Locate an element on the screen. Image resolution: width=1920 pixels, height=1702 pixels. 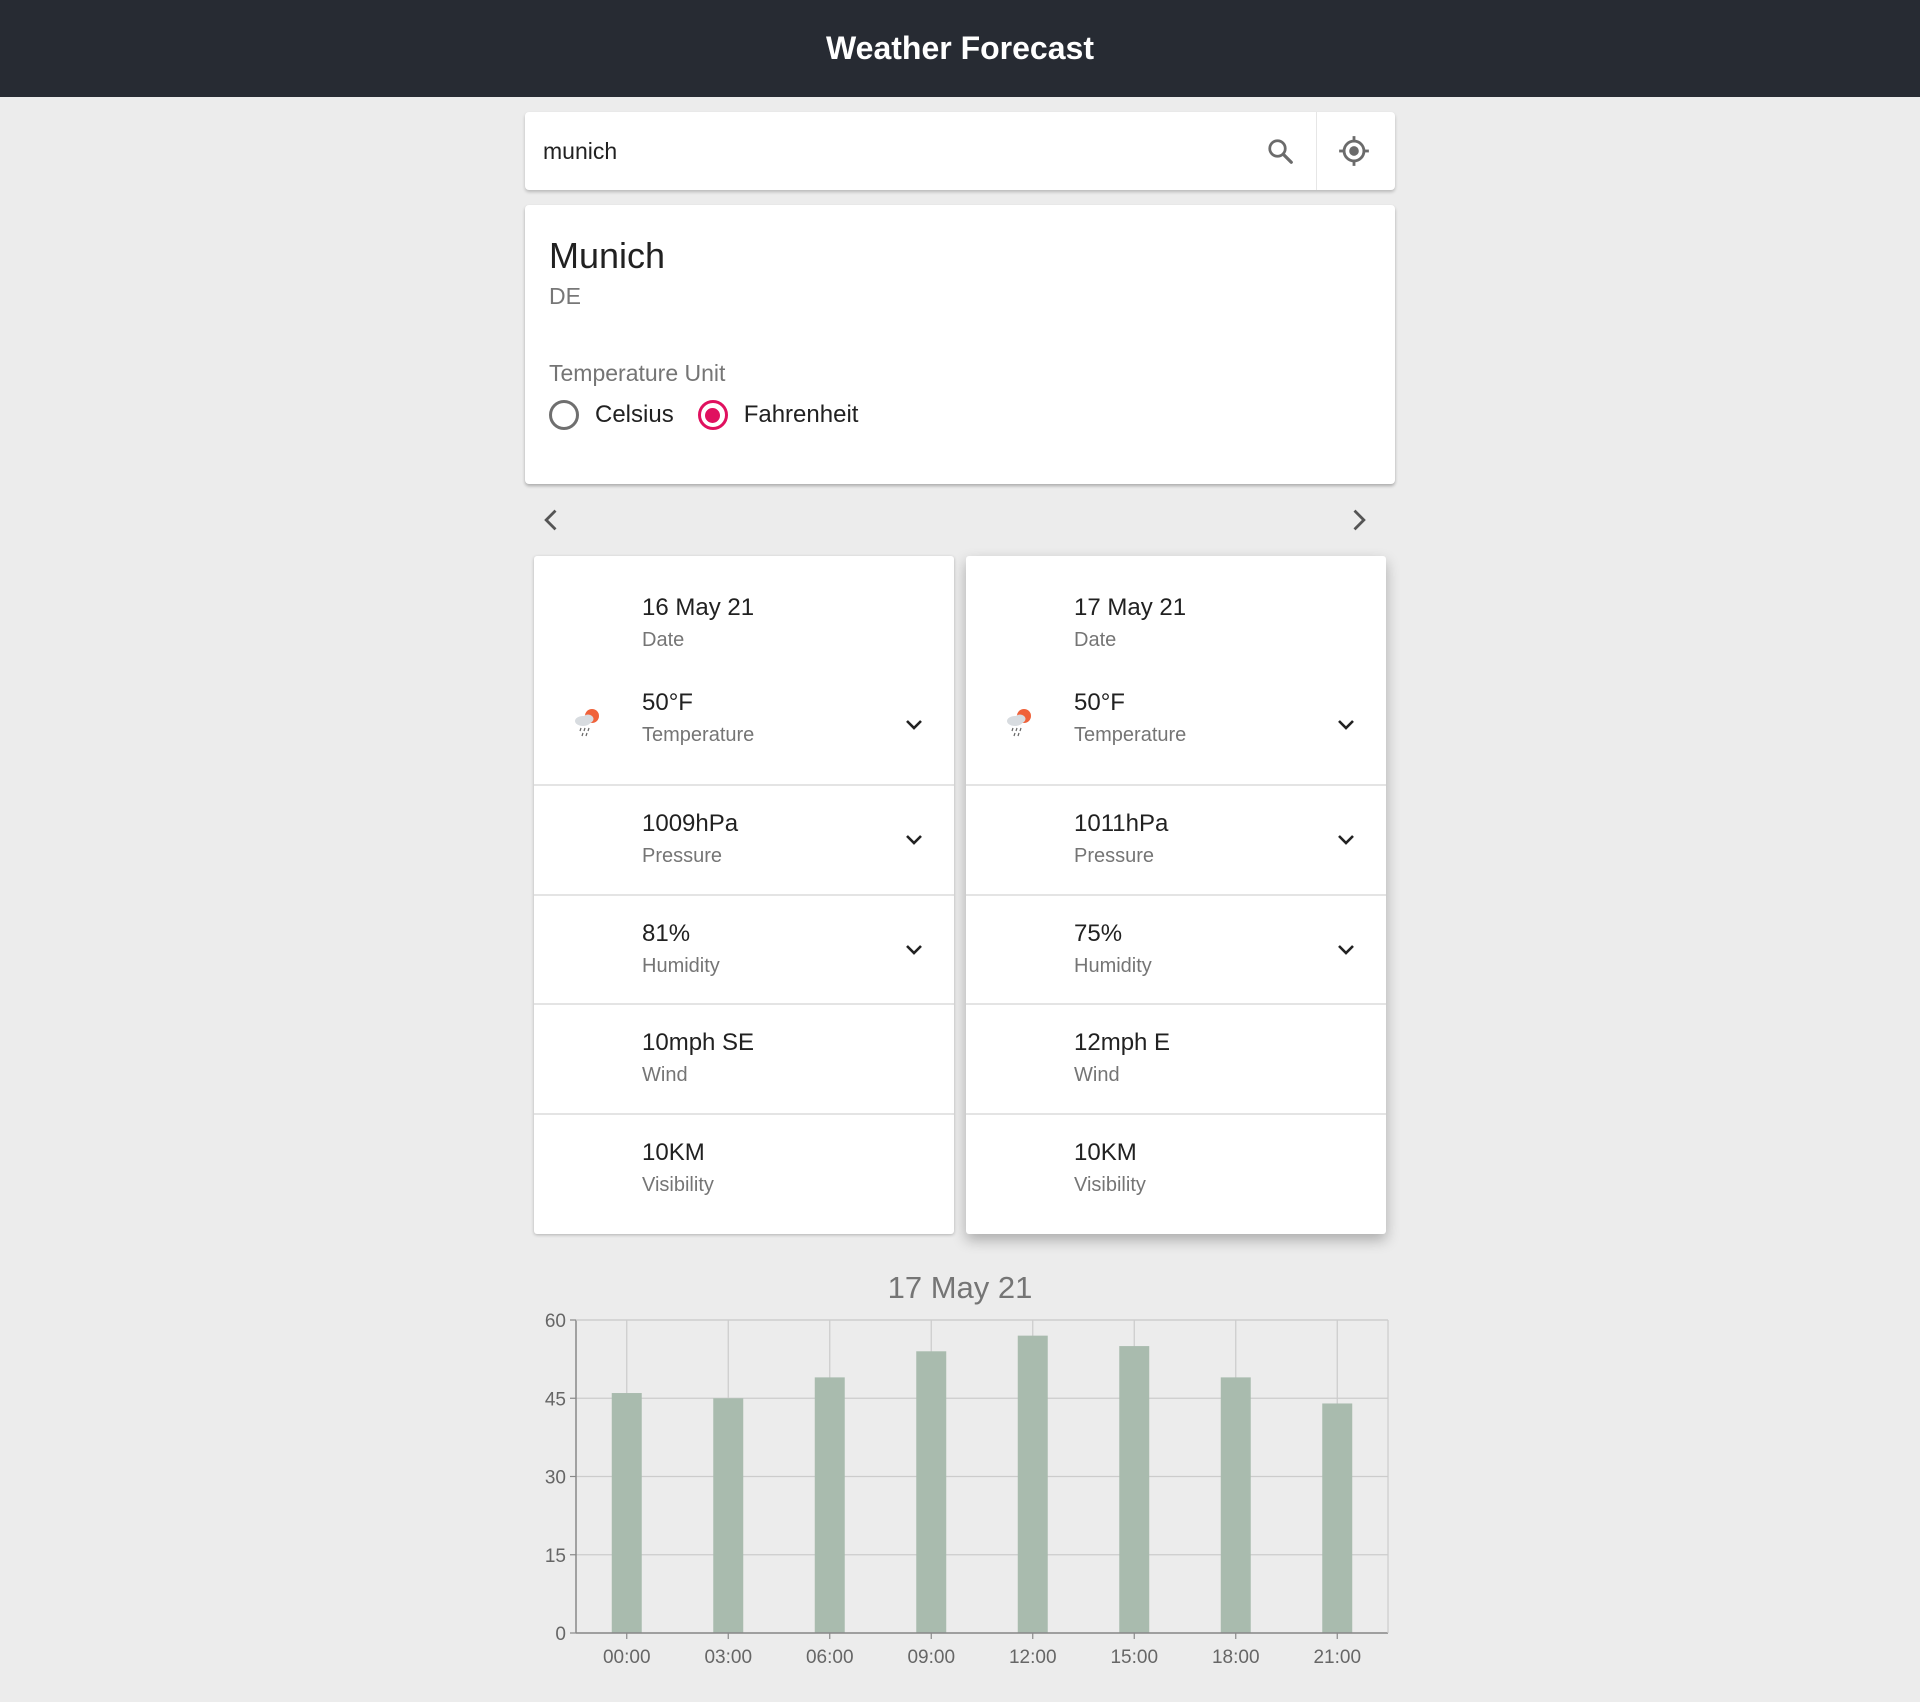
app-header: Weather Forecast is located at coordinates (960, 48).